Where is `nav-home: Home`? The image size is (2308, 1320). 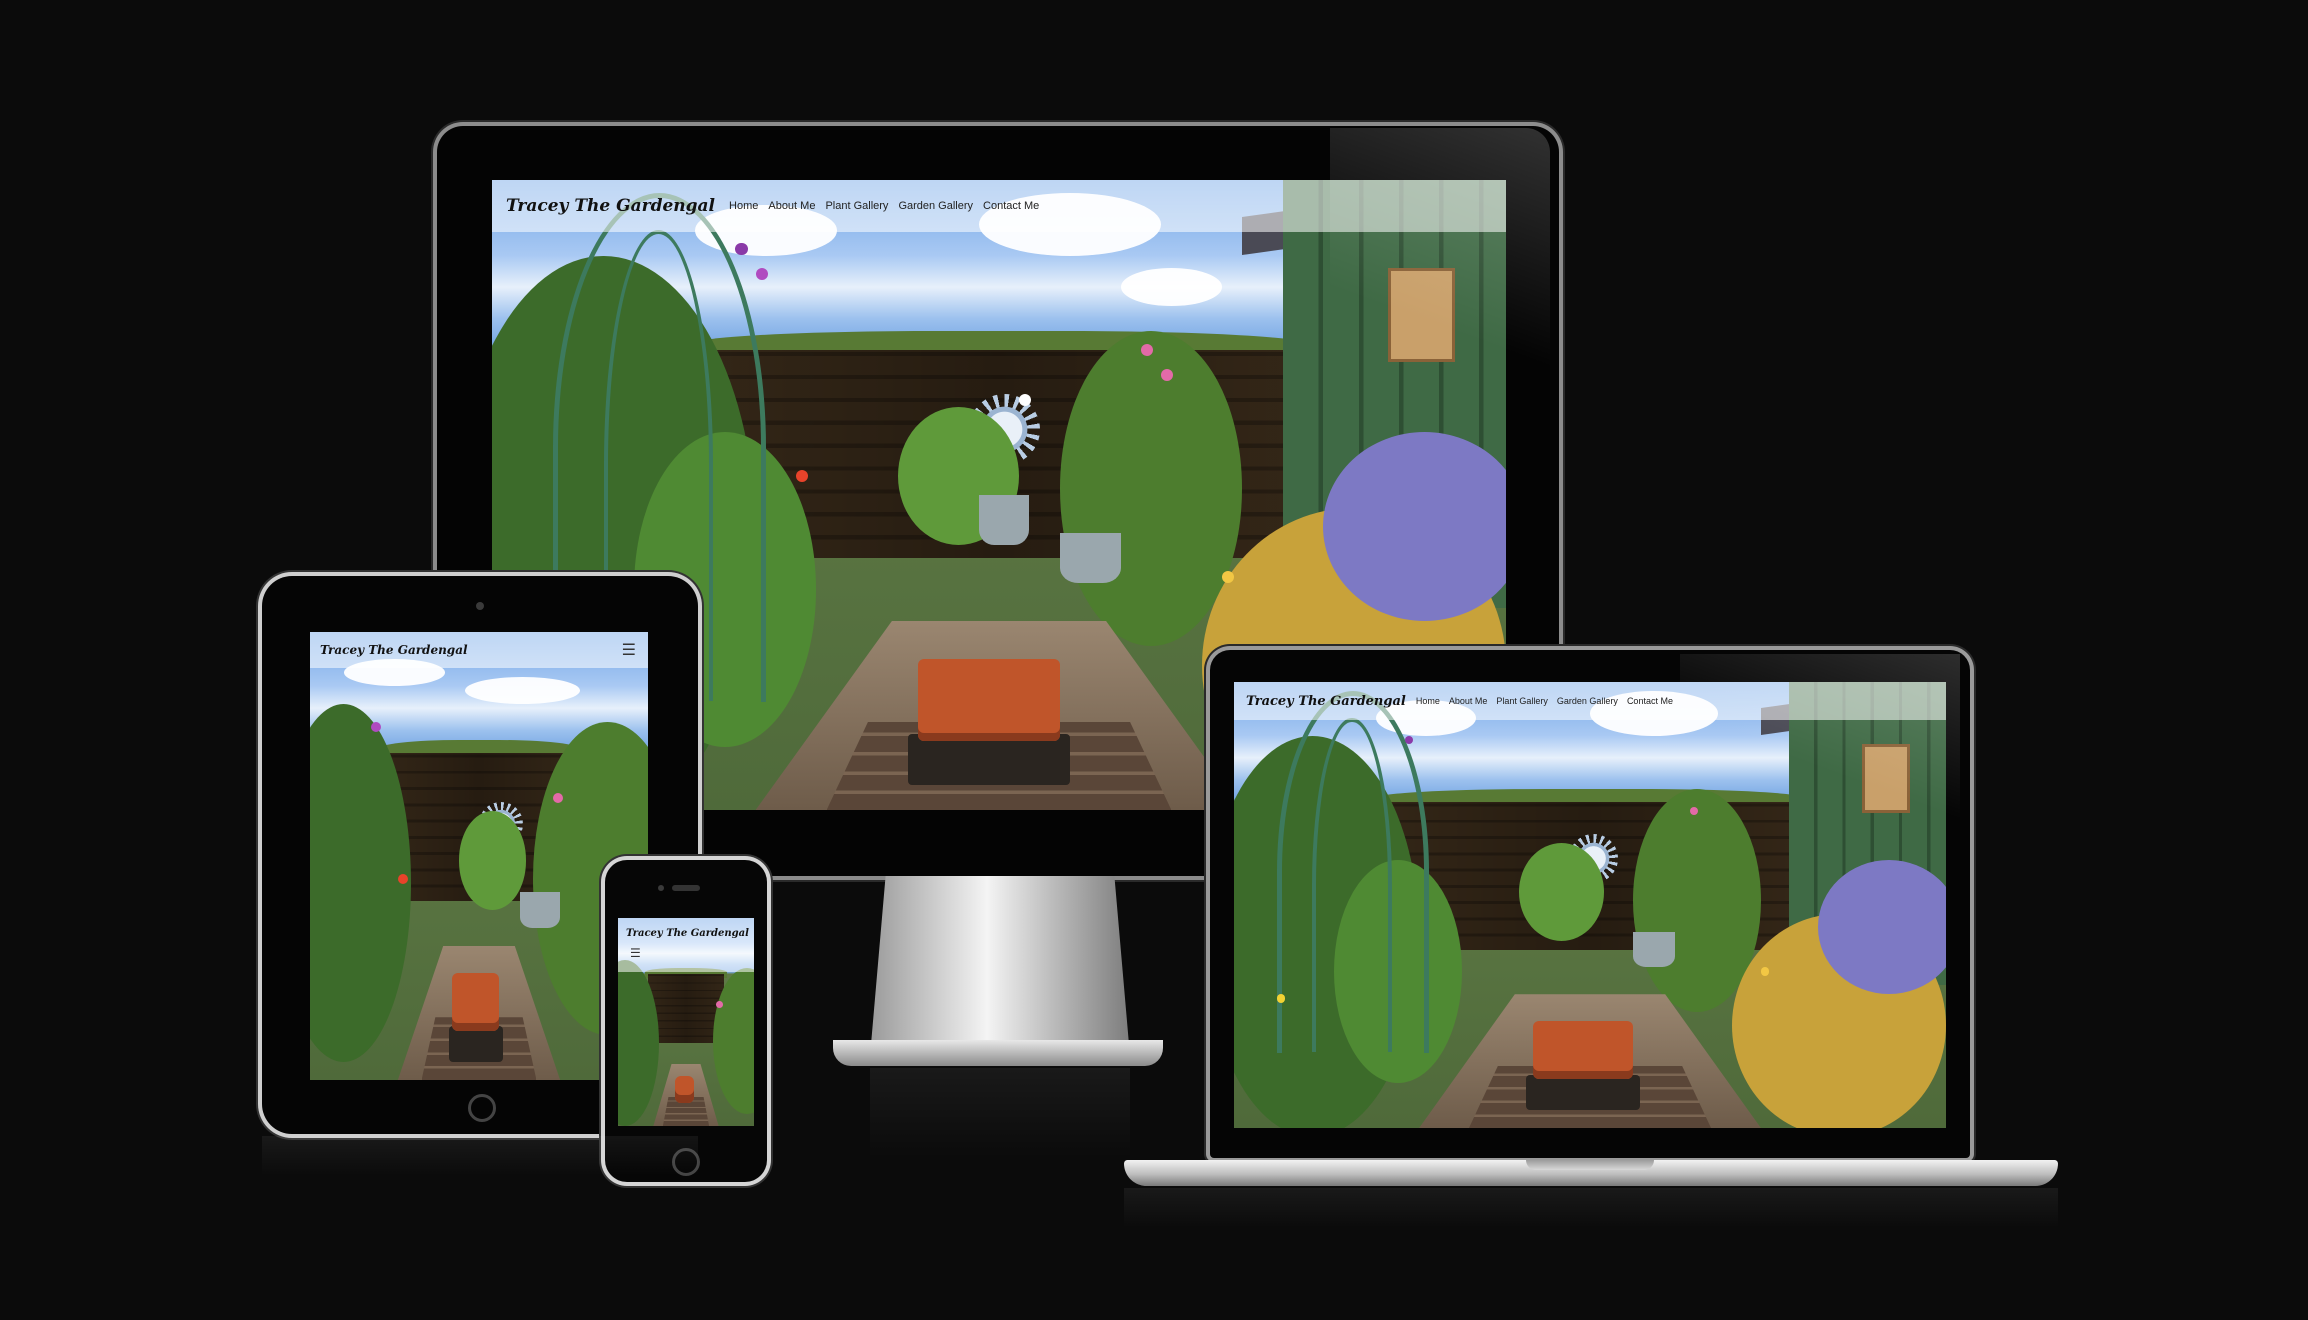
nav-home: Home is located at coordinates (743, 206).